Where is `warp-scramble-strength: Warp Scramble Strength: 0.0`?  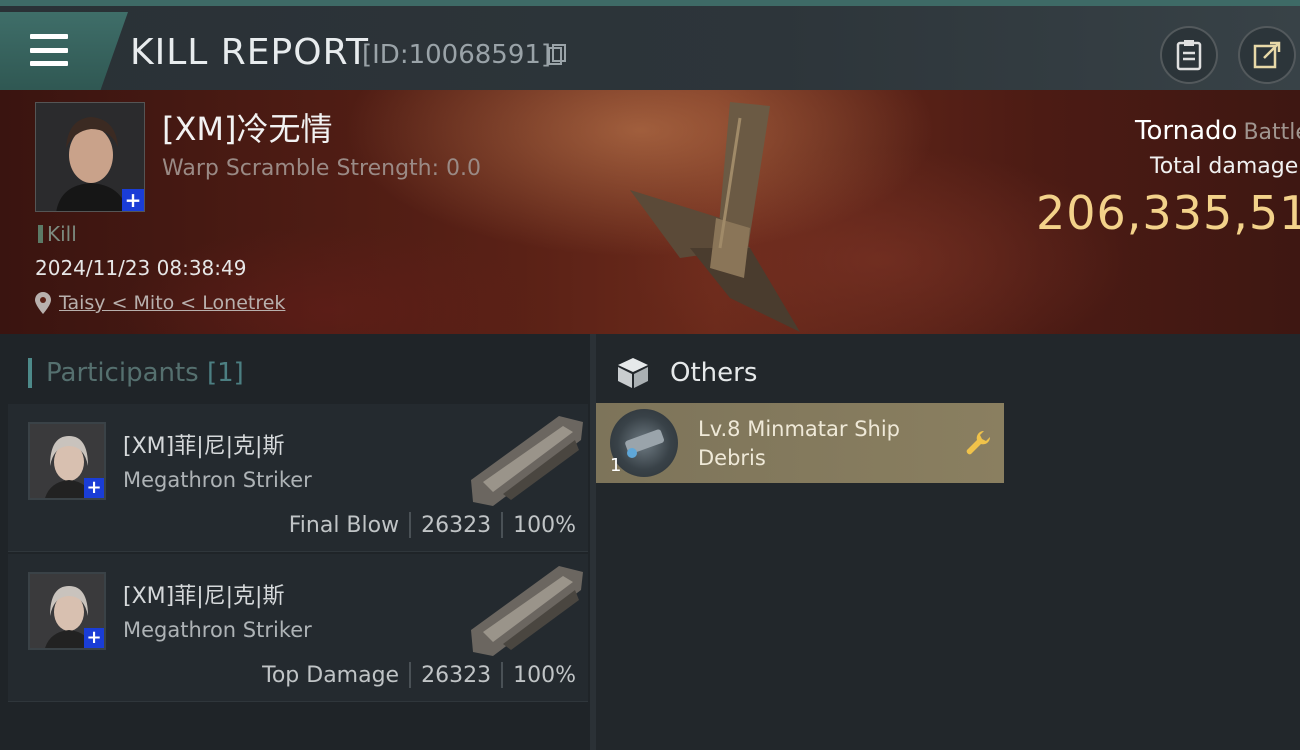
warp-scramble-strength: Warp Scramble Strength: 0.0 is located at coordinates (322, 168).